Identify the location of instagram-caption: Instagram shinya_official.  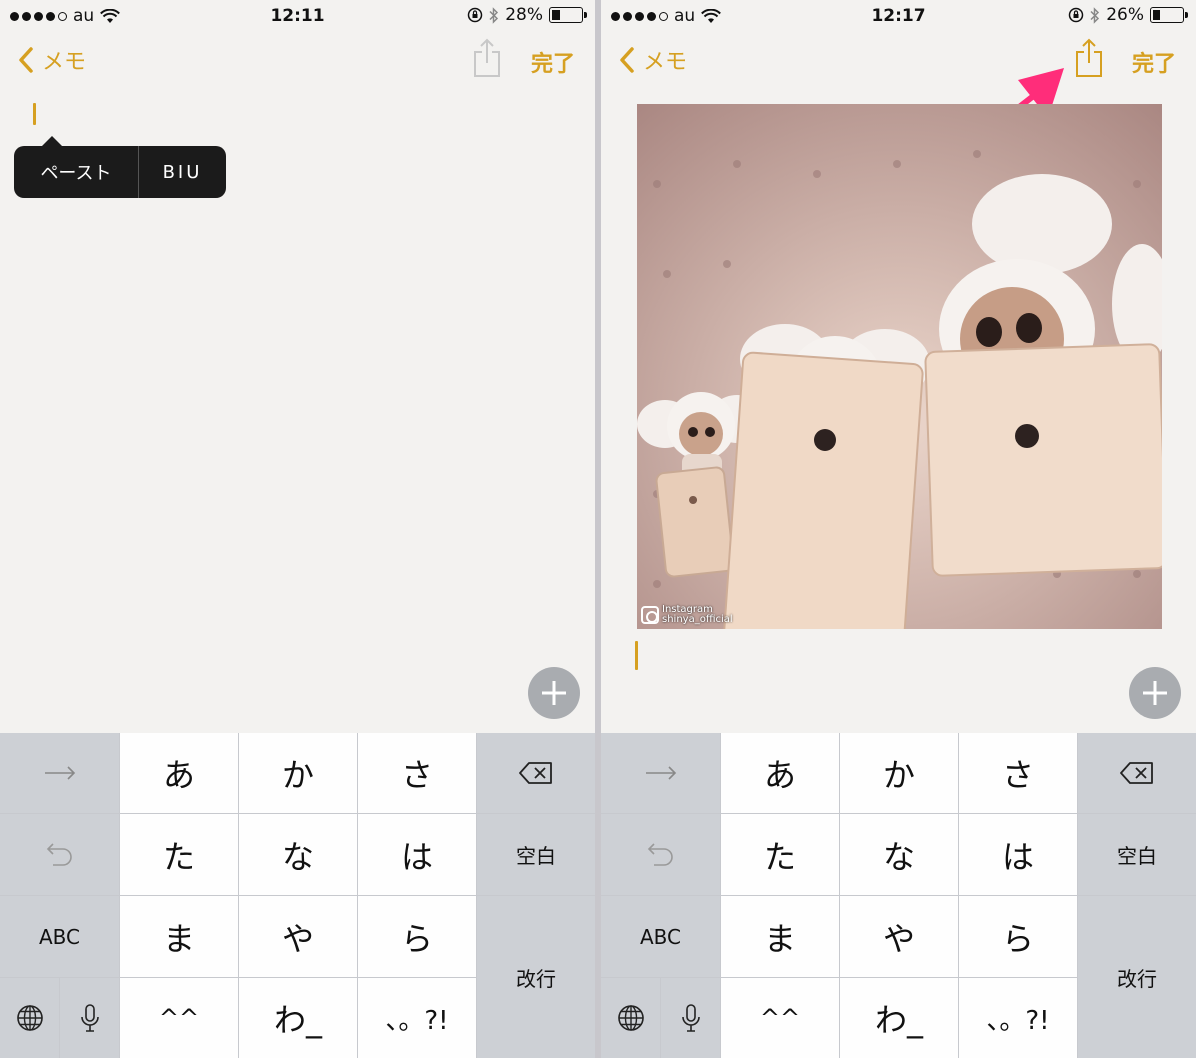
(687, 615).